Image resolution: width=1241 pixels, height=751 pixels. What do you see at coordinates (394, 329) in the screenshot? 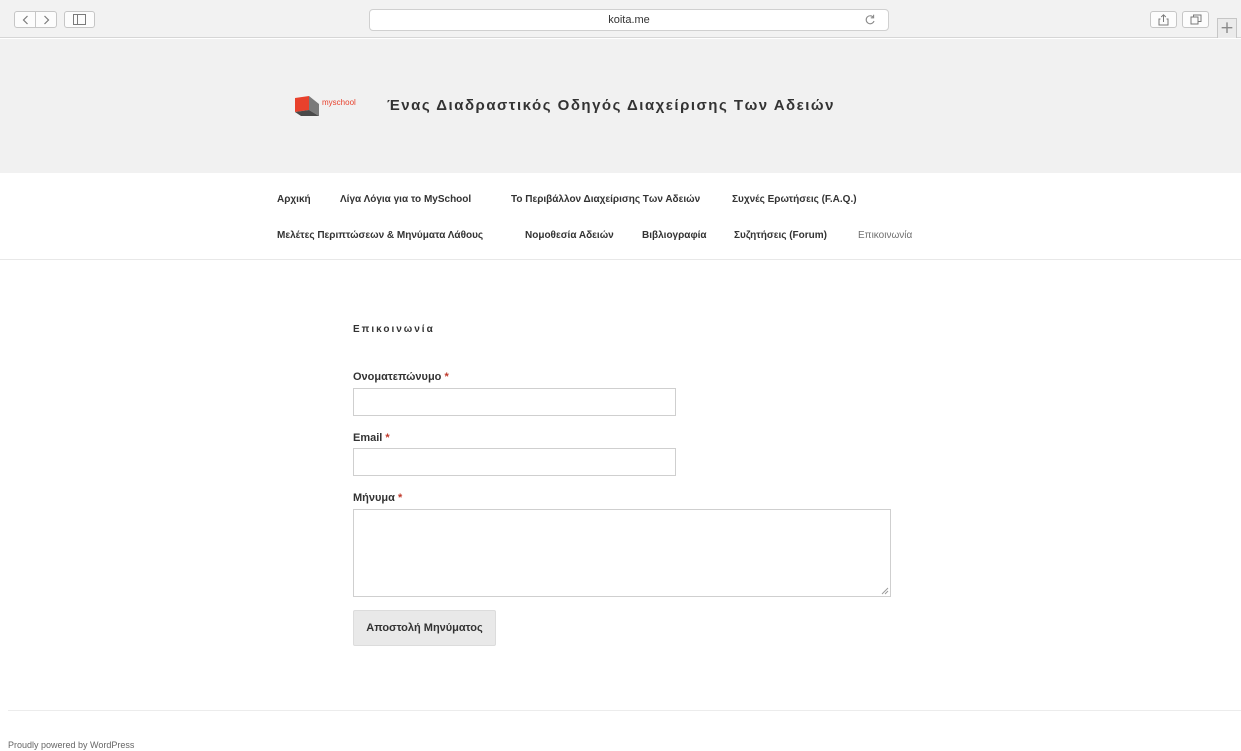
I see `page-title: Επικοινωνία` at bounding box center [394, 329].